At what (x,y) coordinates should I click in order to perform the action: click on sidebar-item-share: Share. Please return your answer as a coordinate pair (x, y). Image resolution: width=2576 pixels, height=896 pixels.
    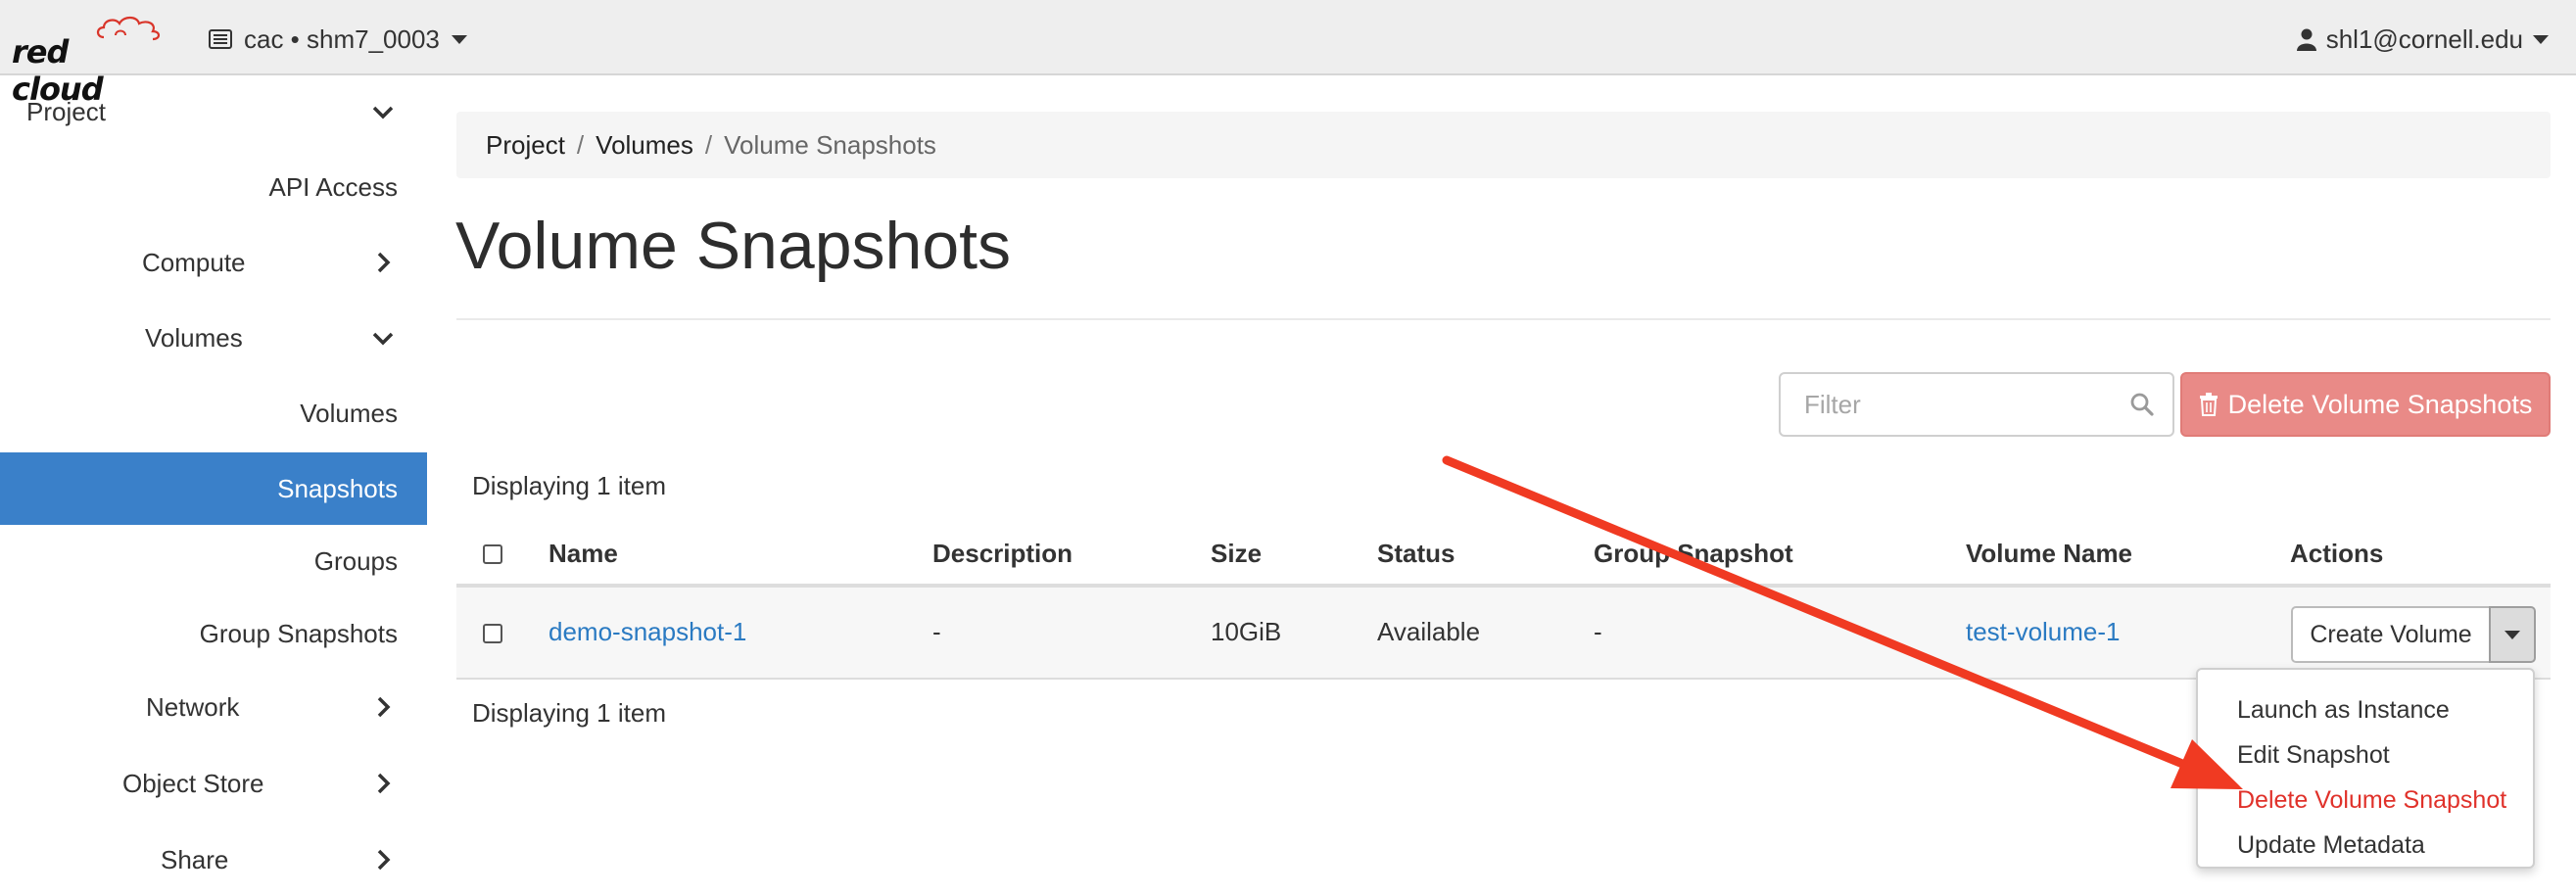
    Looking at the image, I should click on (214, 860).